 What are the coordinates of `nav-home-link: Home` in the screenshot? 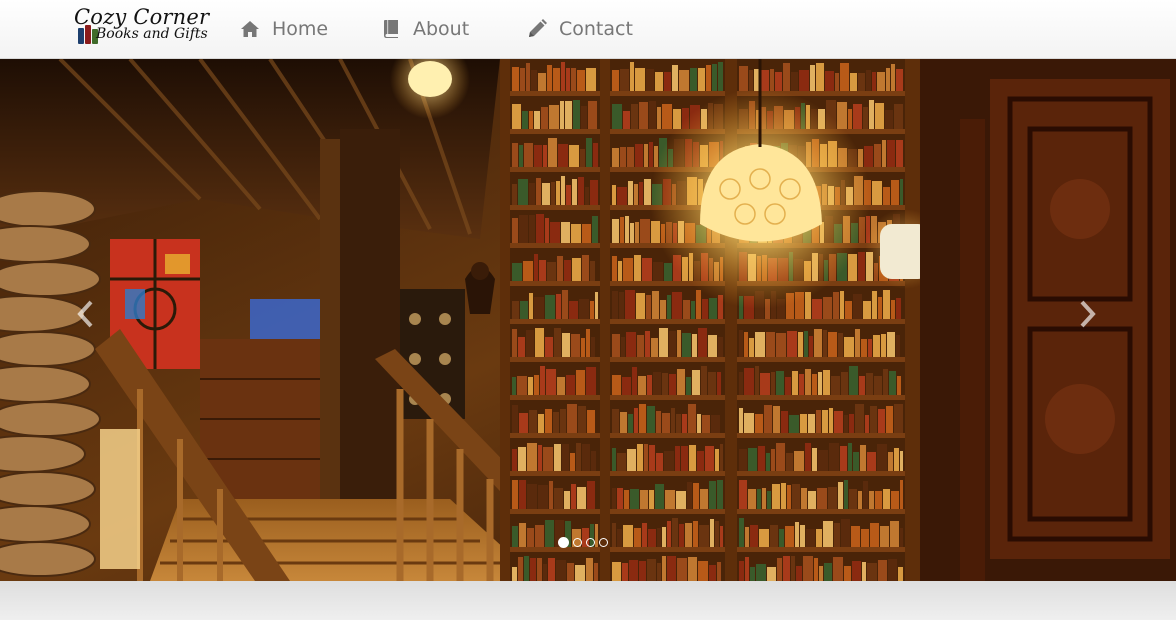 It's located at (284, 29).